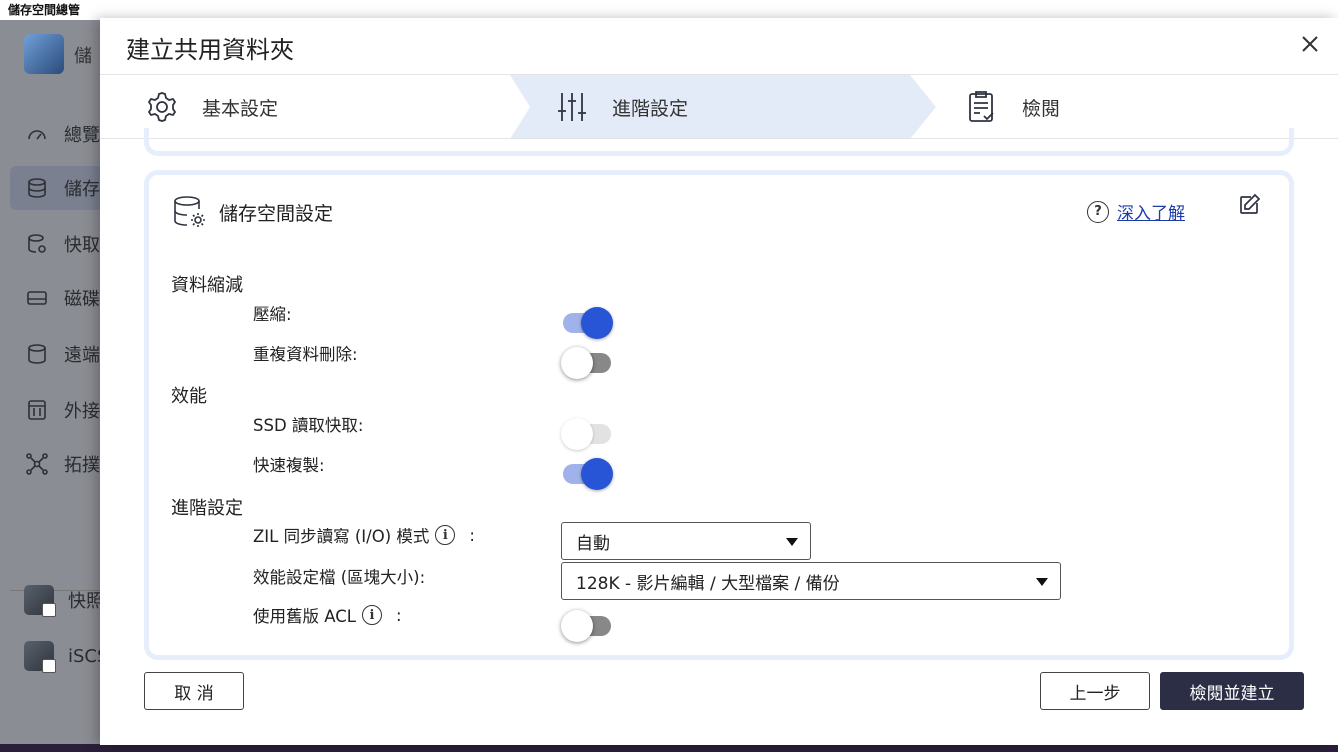  What do you see at coordinates (719, 142) in the screenshot?
I see `previous-card-edge` at bounding box center [719, 142].